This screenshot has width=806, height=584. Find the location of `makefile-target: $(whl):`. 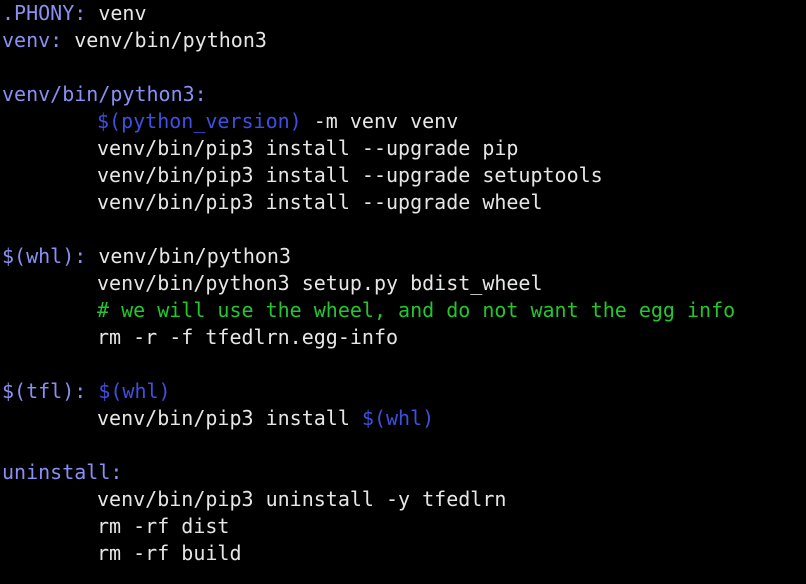

makefile-target: $(whl): is located at coordinates (44, 256).